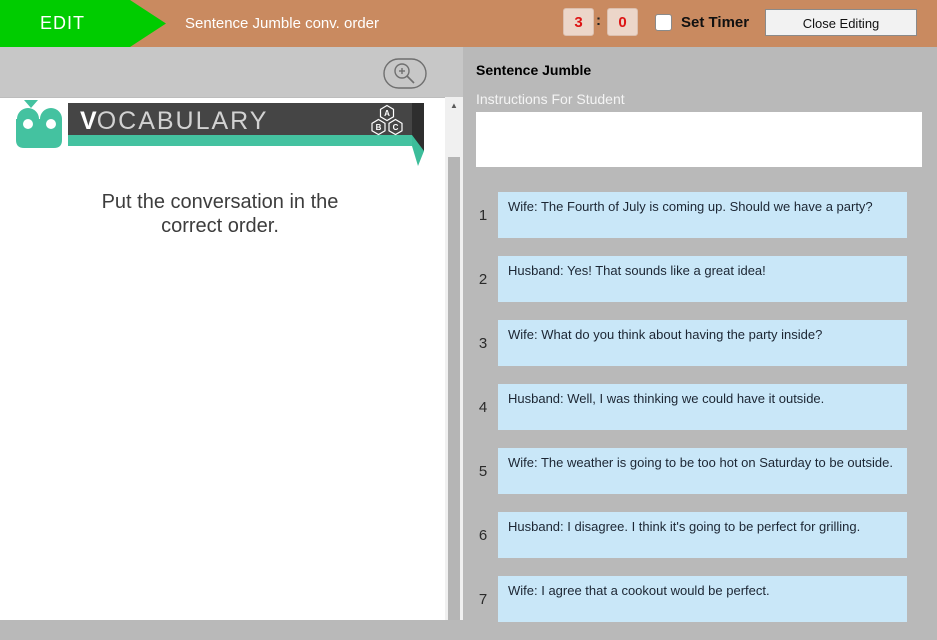 This screenshot has height=640, width=937. Describe the element at coordinates (534, 70) in the screenshot. I see `panel-title: Sentence Jumble` at that location.